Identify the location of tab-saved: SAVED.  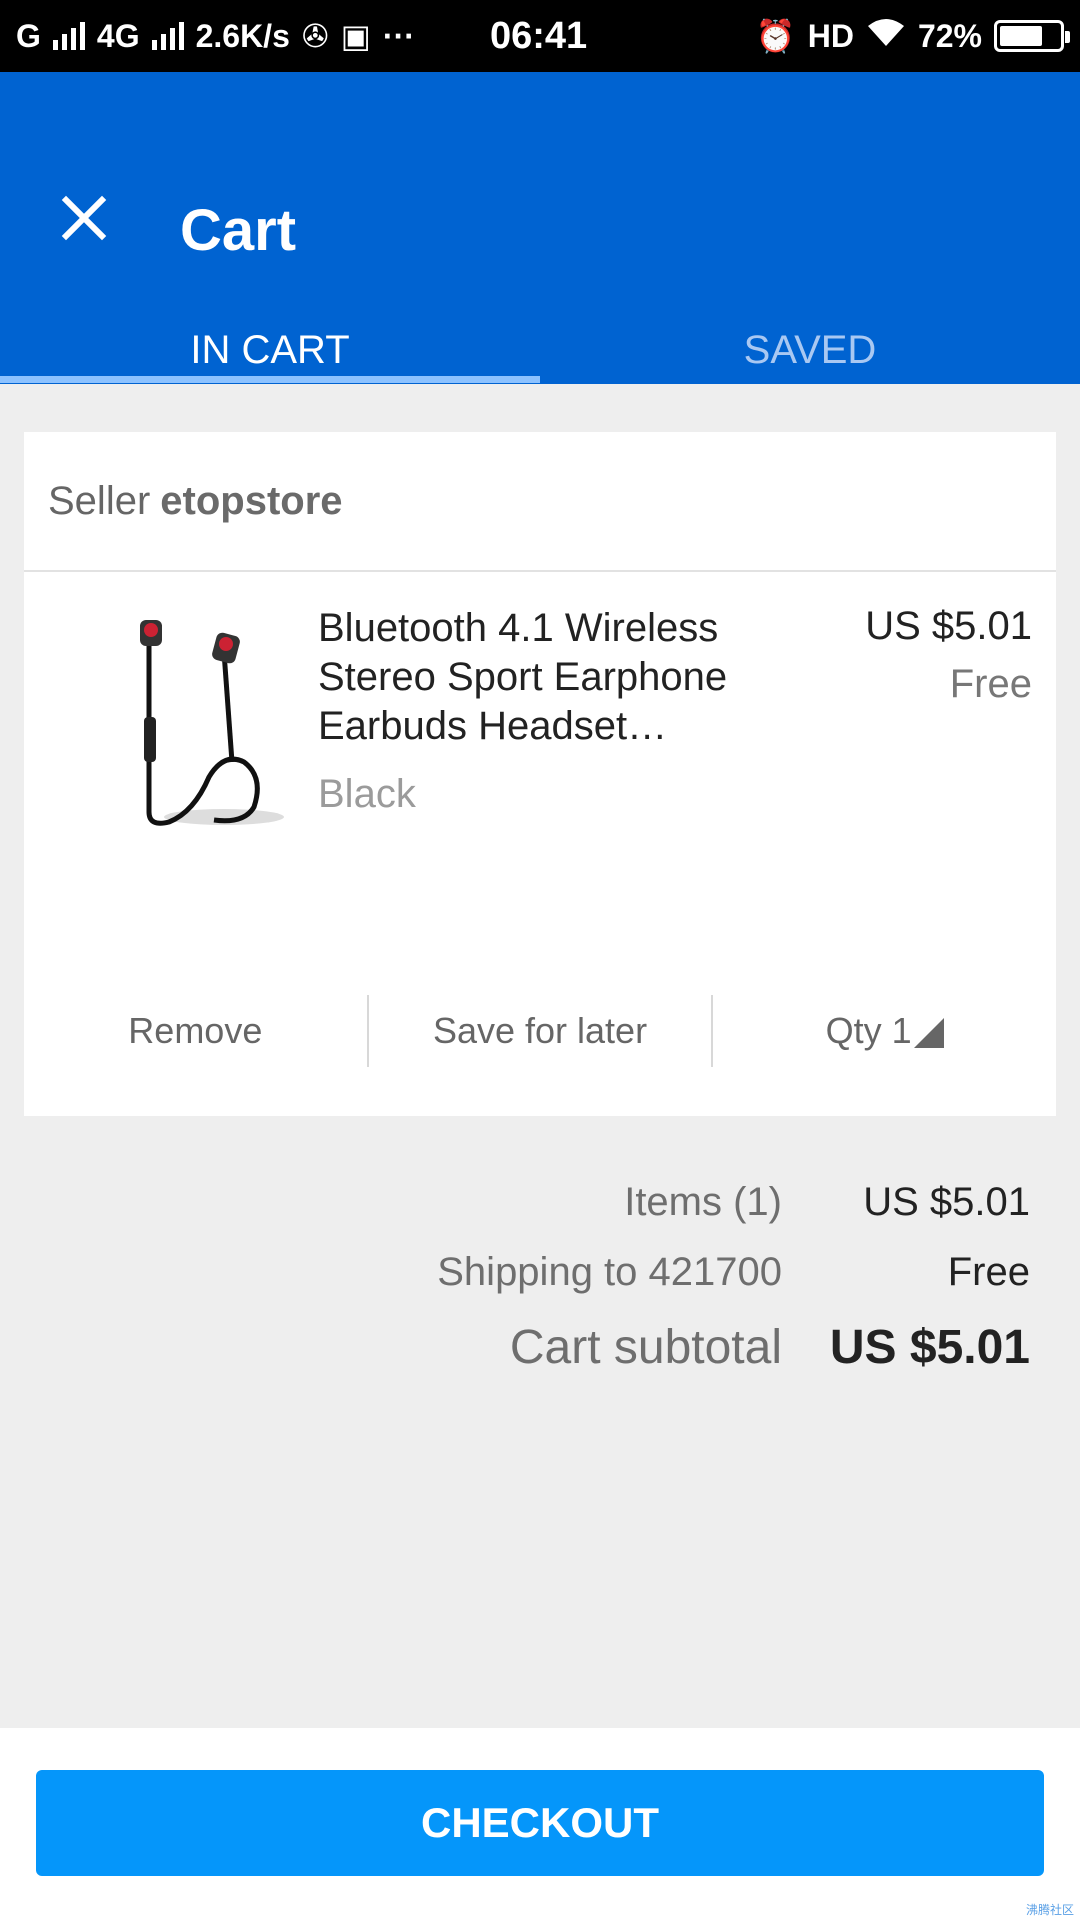
(810, 348).